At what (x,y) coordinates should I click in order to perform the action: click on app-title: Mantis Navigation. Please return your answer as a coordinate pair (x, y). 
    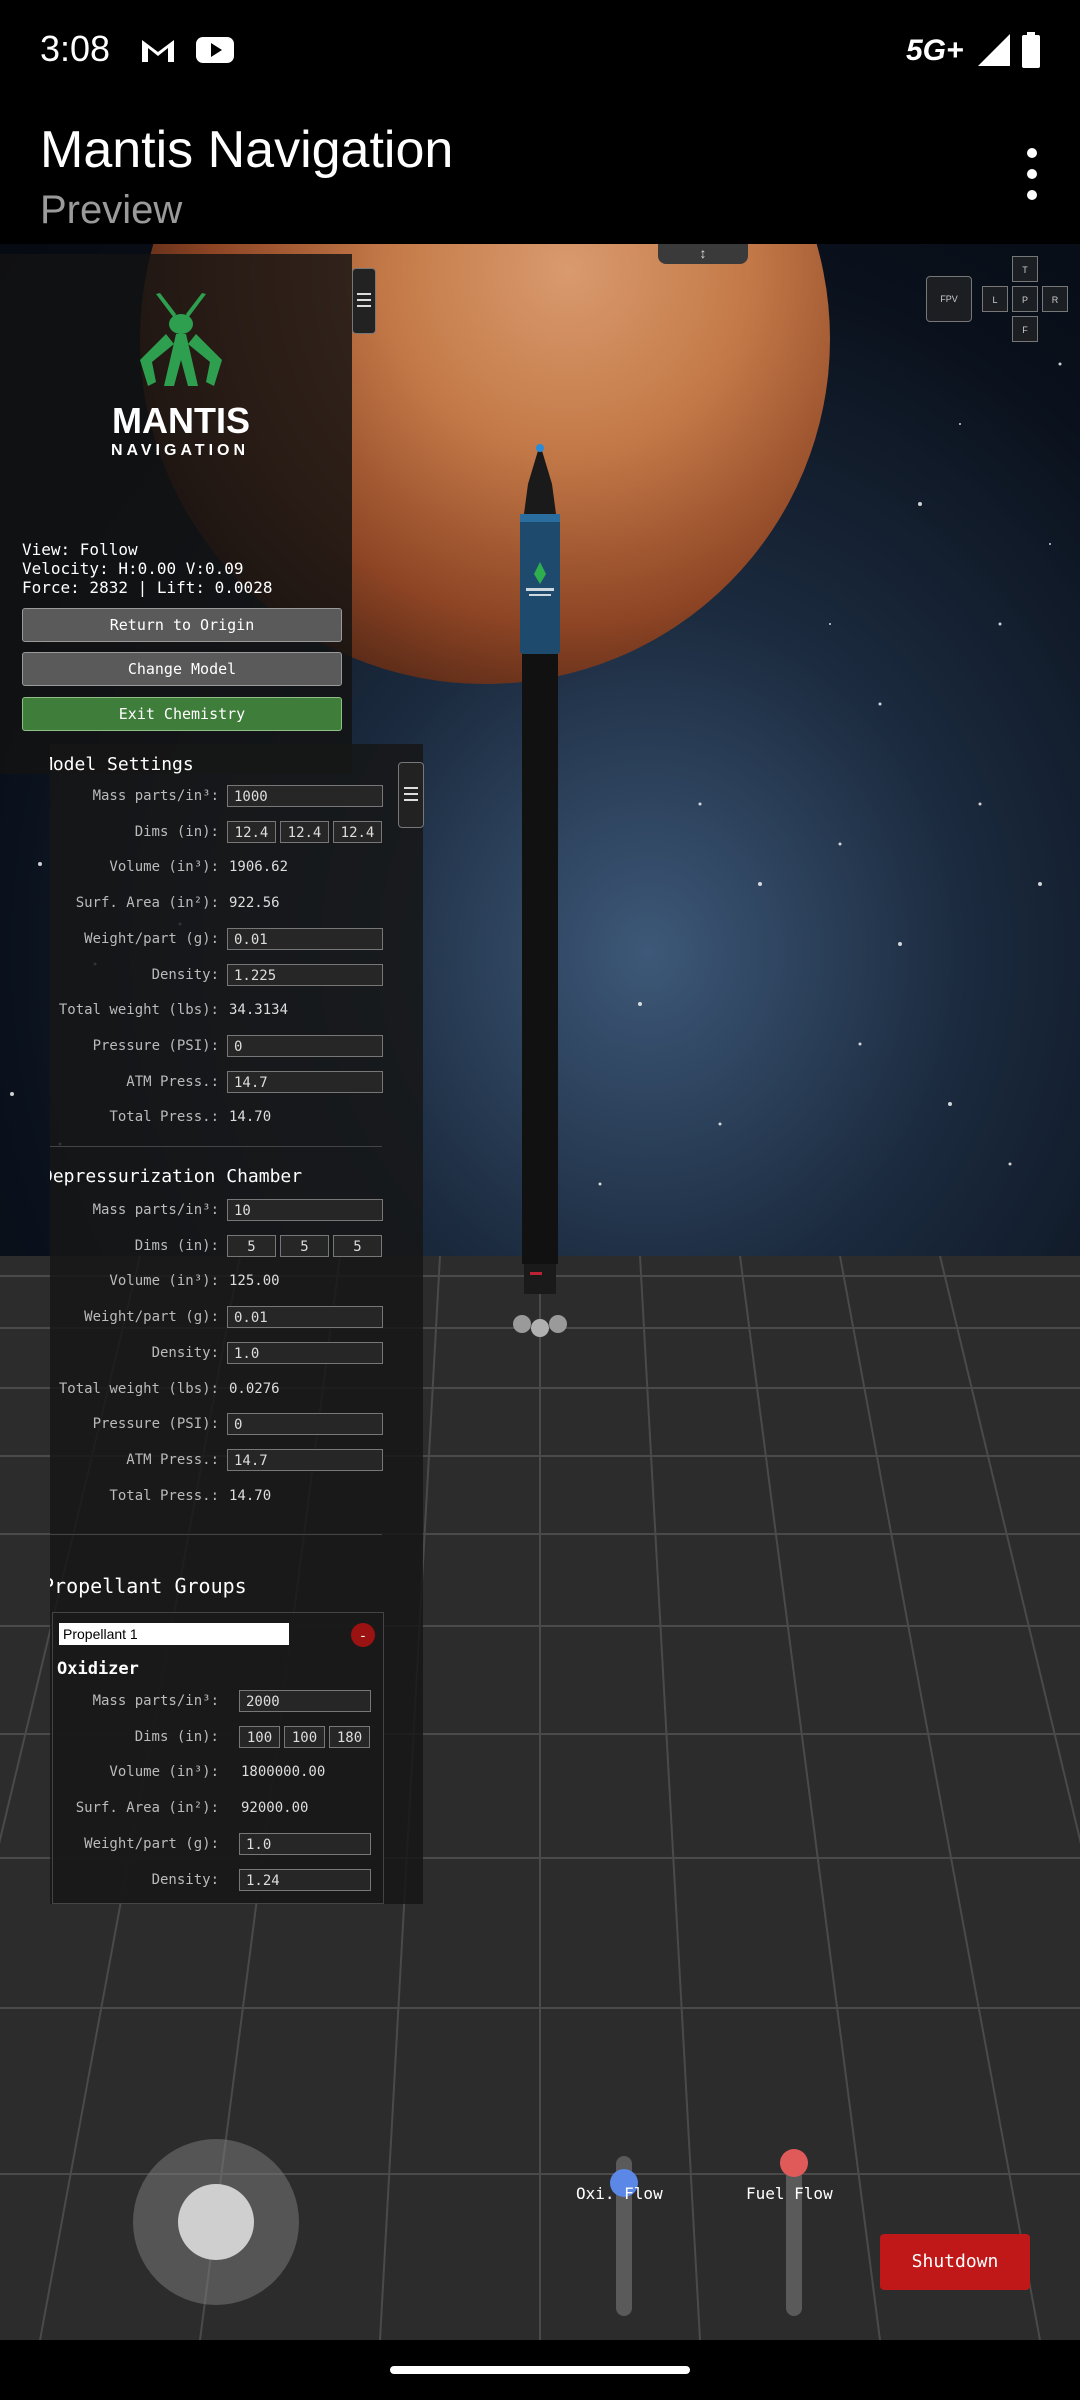
    Looking at the image, I should click on (247, 150).